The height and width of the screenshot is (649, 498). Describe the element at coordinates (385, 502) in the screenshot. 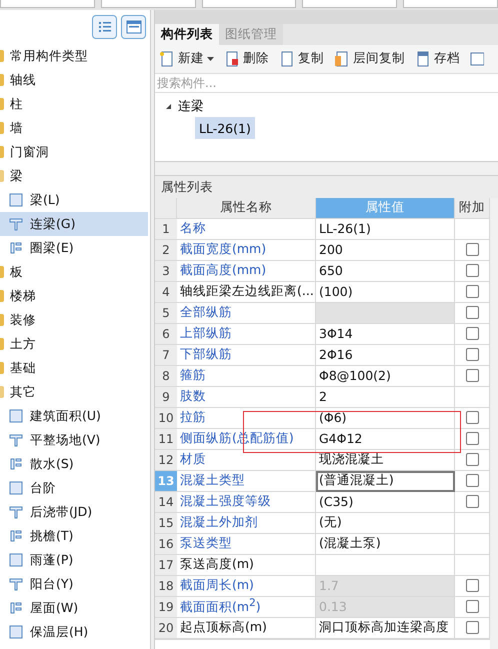

I see `property-value: (C35)` at that location.